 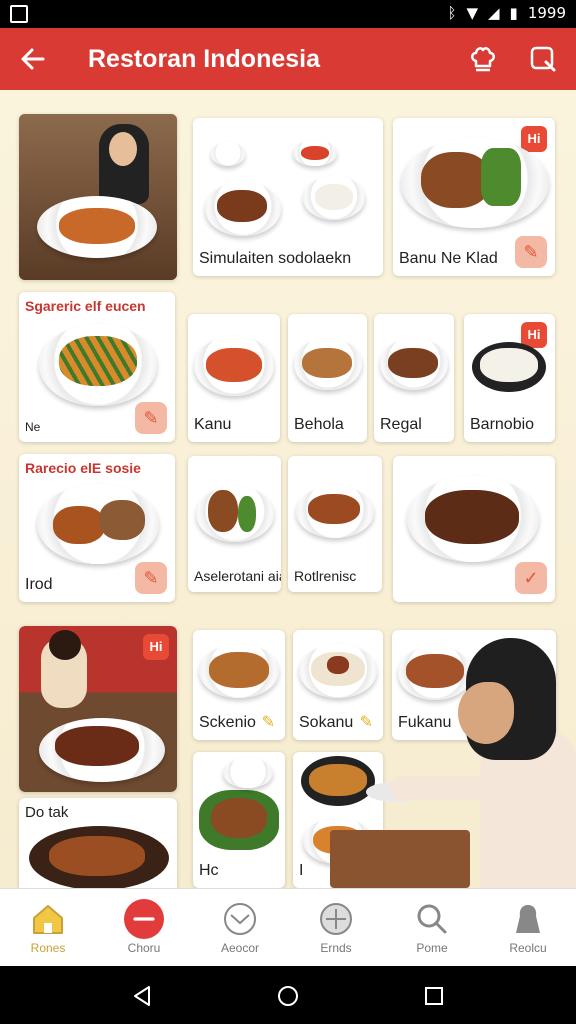 I want to click on status-bar: ᛒ ▼ ◢ ▮ 1999, so click(x=288, y=14).